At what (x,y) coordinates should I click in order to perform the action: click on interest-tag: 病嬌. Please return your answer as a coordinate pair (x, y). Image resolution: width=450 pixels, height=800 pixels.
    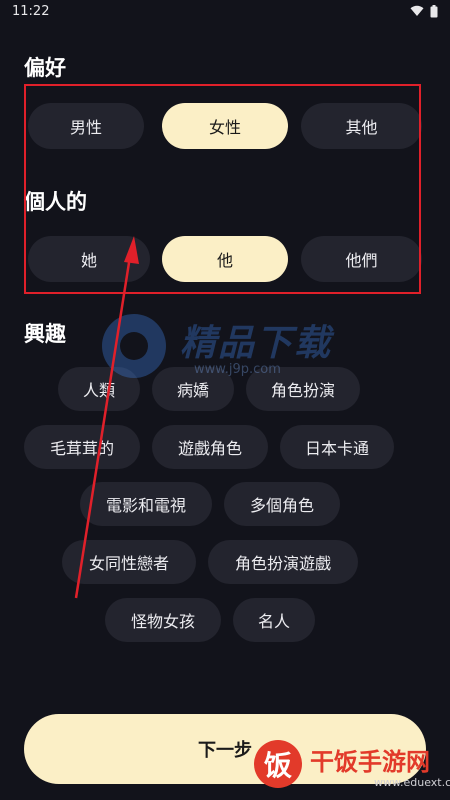
    Looking at the image, I should click on (193, 389).